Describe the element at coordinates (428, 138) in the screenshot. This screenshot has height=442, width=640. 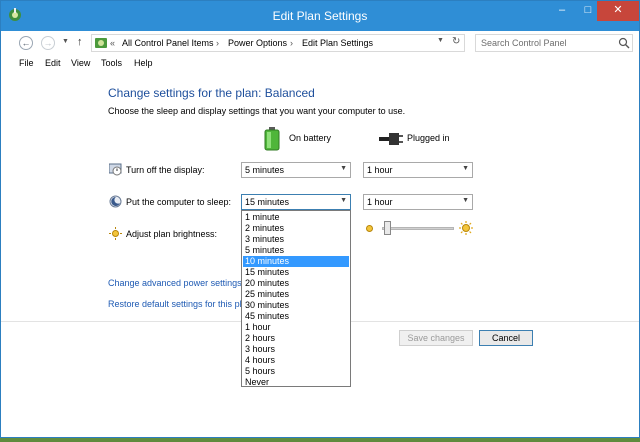
I see `plugged-in-header: Plugged in` at that location.